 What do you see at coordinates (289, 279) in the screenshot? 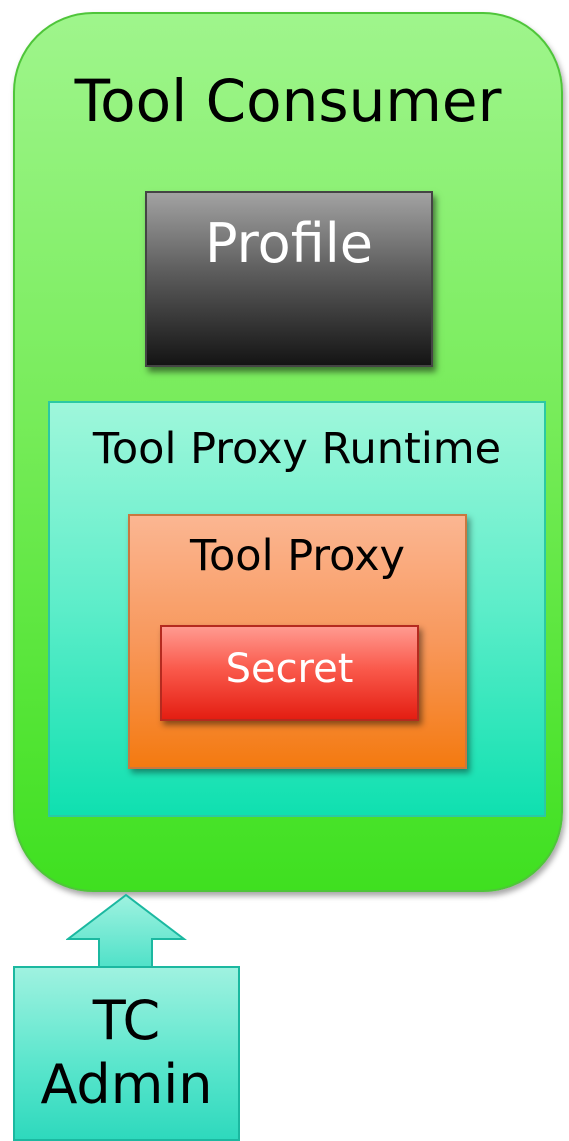
I see `profile-box: Profile` at bounding box center [289, 279].